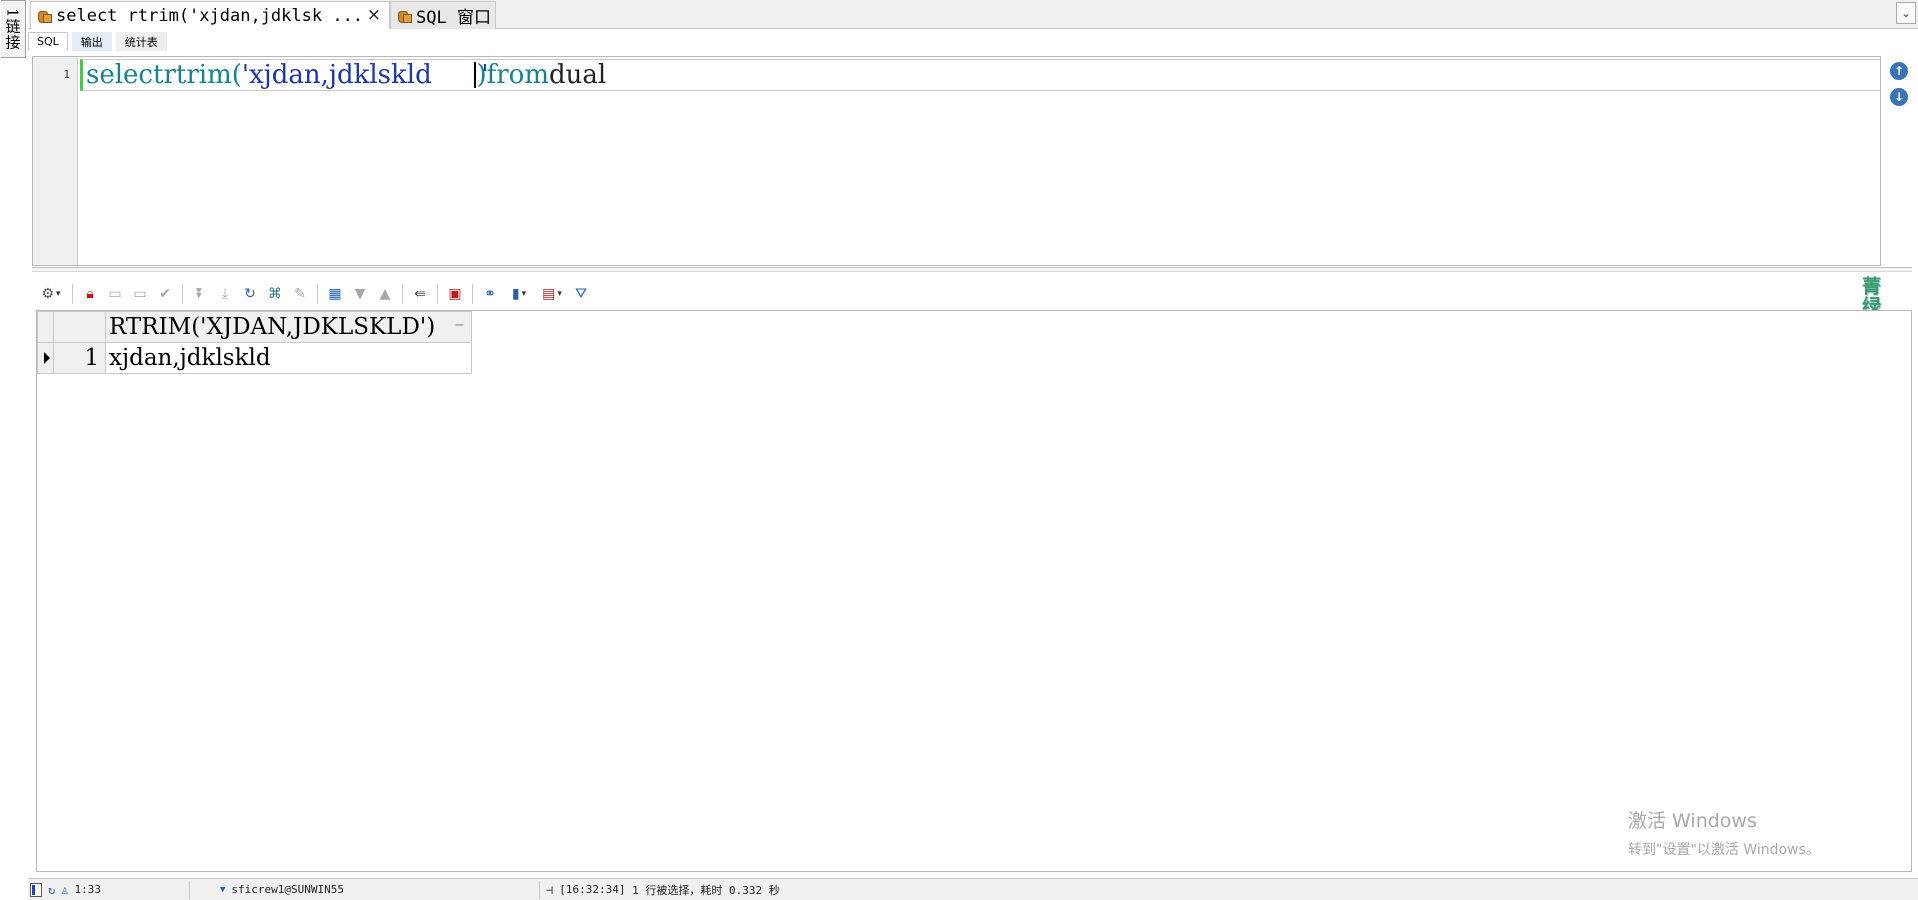  What do you see at coordinates (1906, 13) in the screenshot?
I see `tab-list-chevron-down-icon: ⌄` at bounding box center [1906, 13].